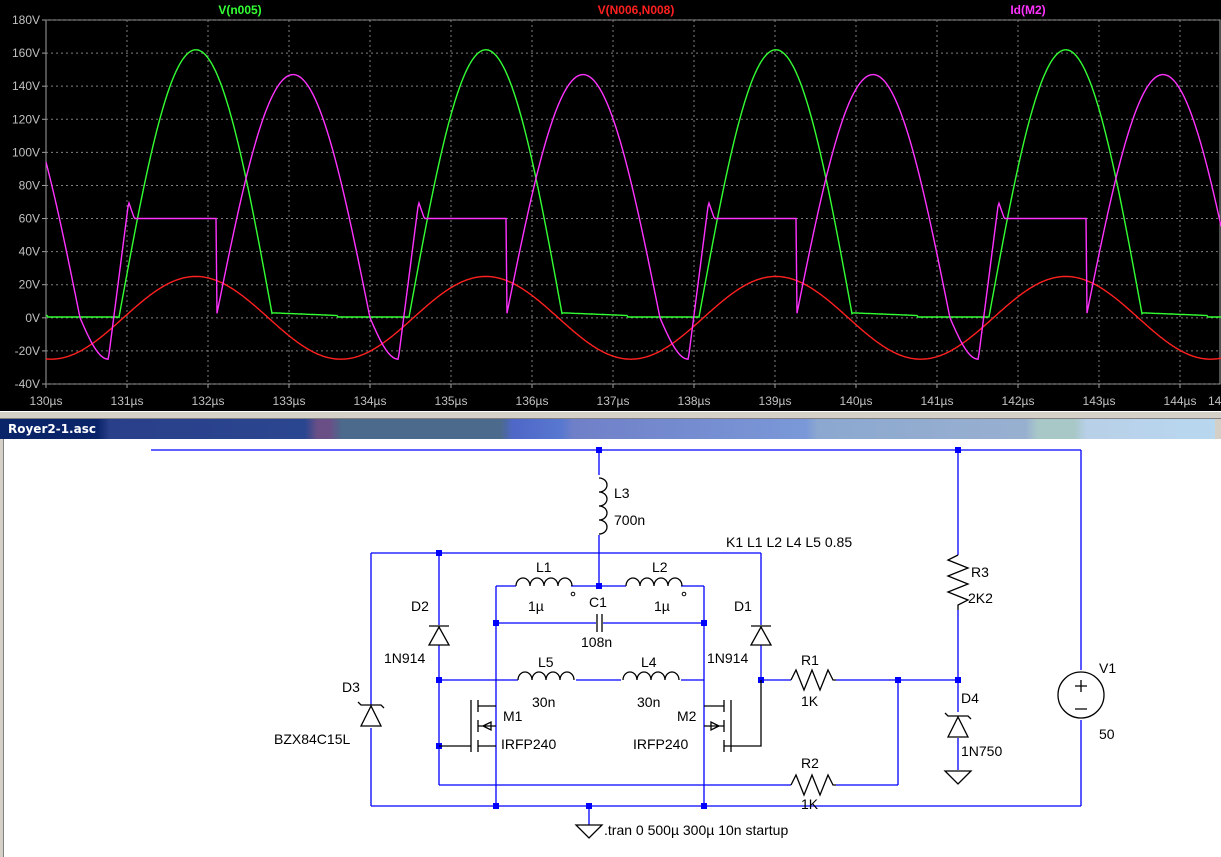  Describe the element at coordinates (544, 567) in the screenshot. I see `label-L1-ref: L1` at that location.